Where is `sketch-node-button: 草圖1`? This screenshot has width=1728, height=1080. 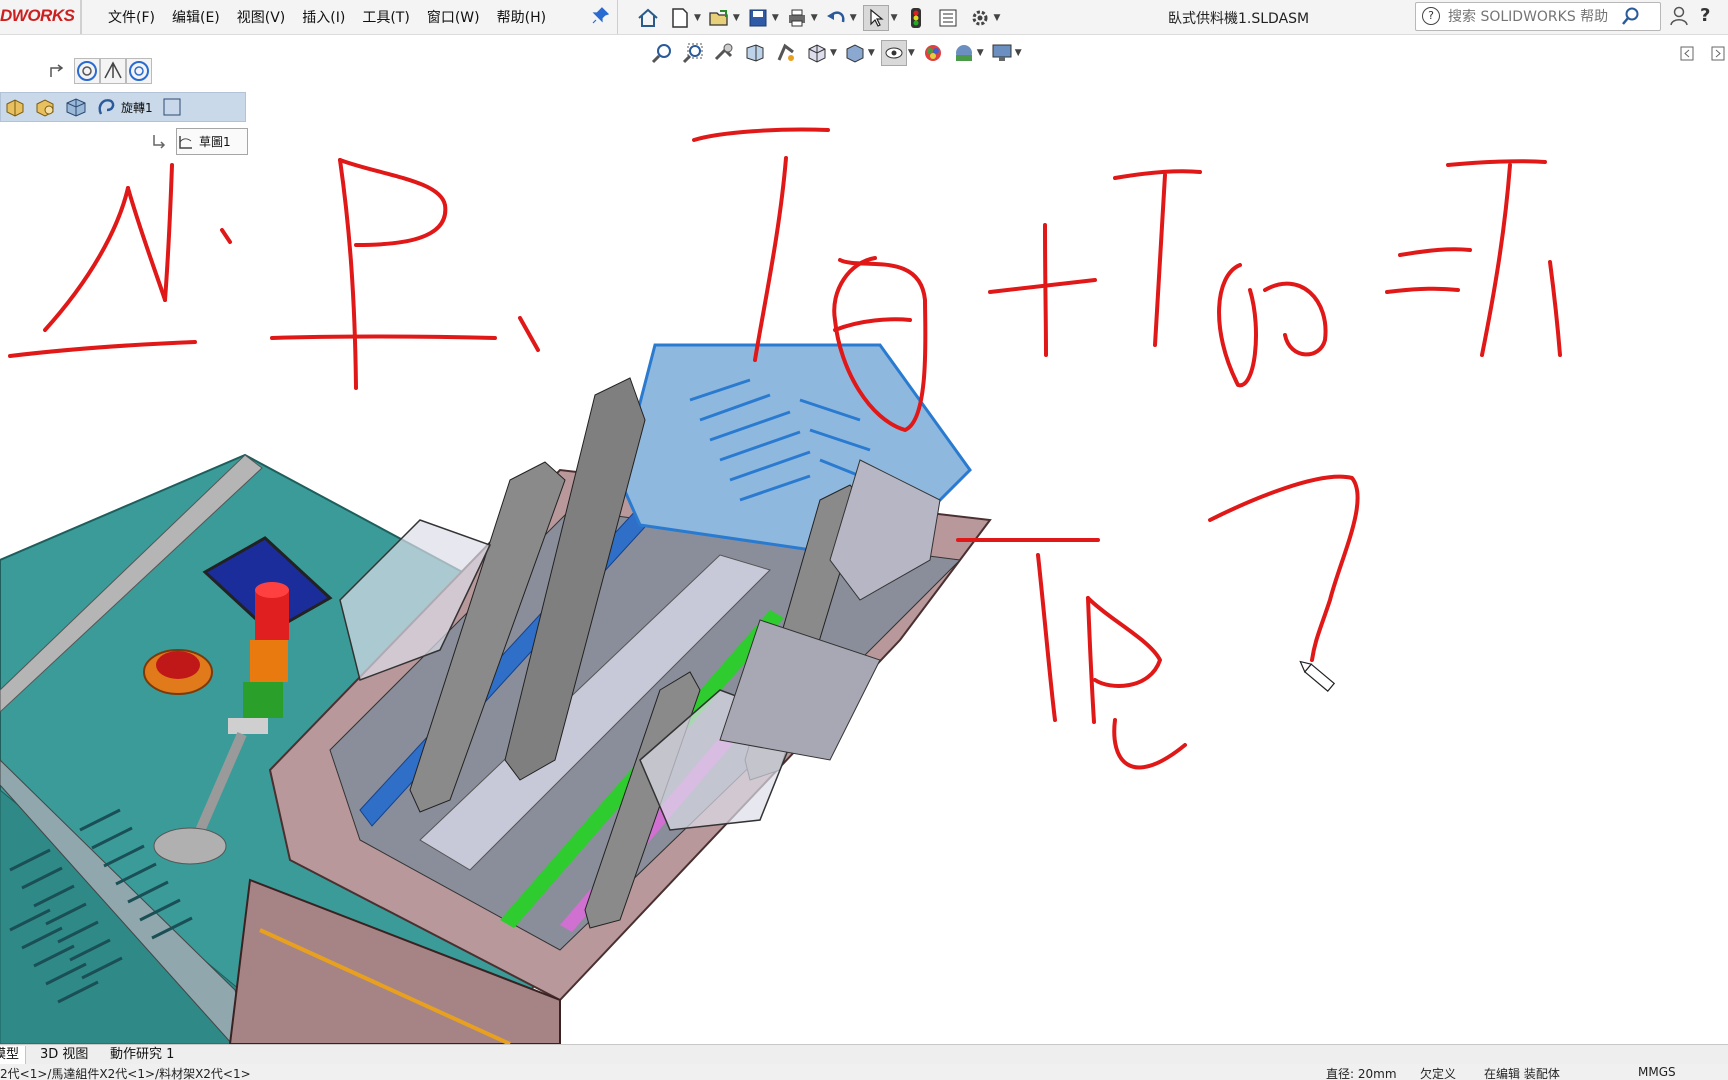 sketch-node-button: 草圖1 is located at coordinates (212, 141).